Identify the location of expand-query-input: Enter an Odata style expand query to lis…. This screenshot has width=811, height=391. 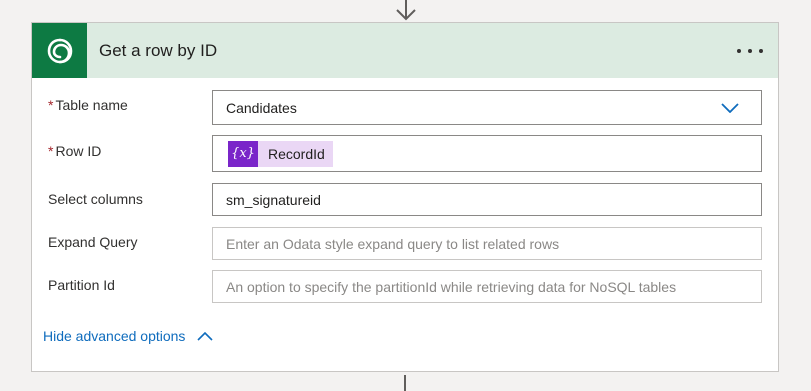
(487, 243).